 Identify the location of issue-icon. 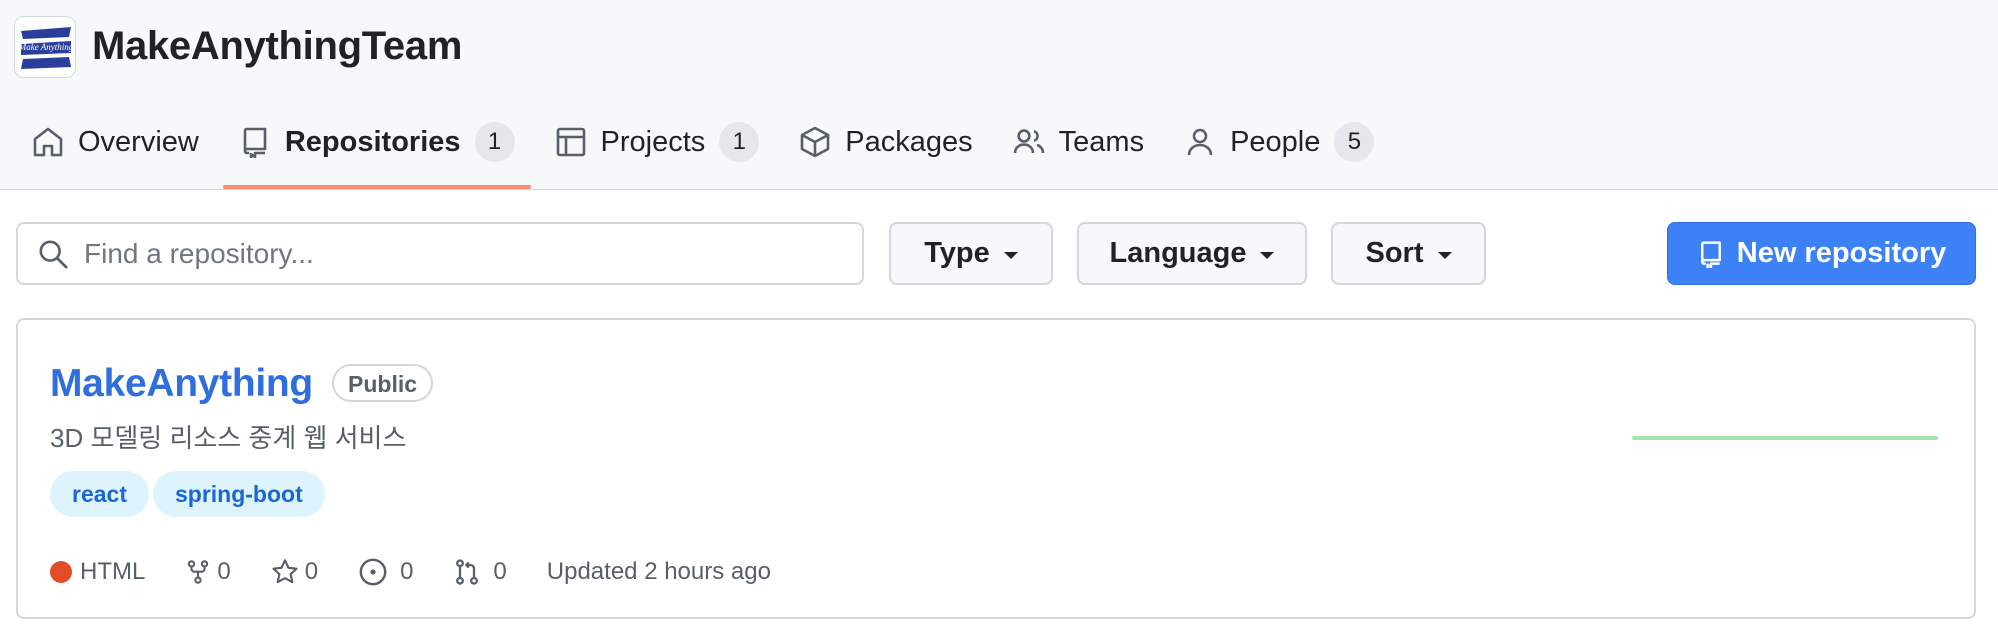
(373, 572).